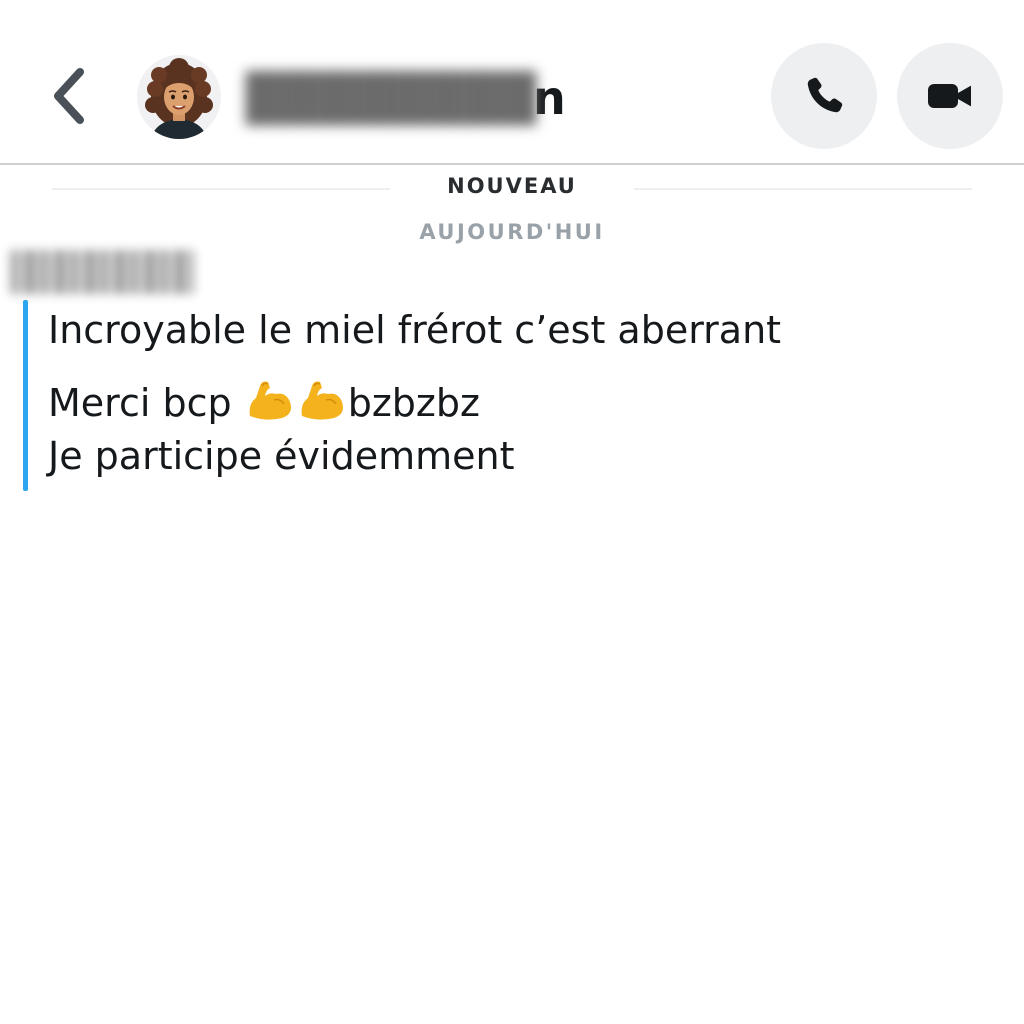  I want to click on new-messages-divider: NOUVEAU, so click(512, 188).